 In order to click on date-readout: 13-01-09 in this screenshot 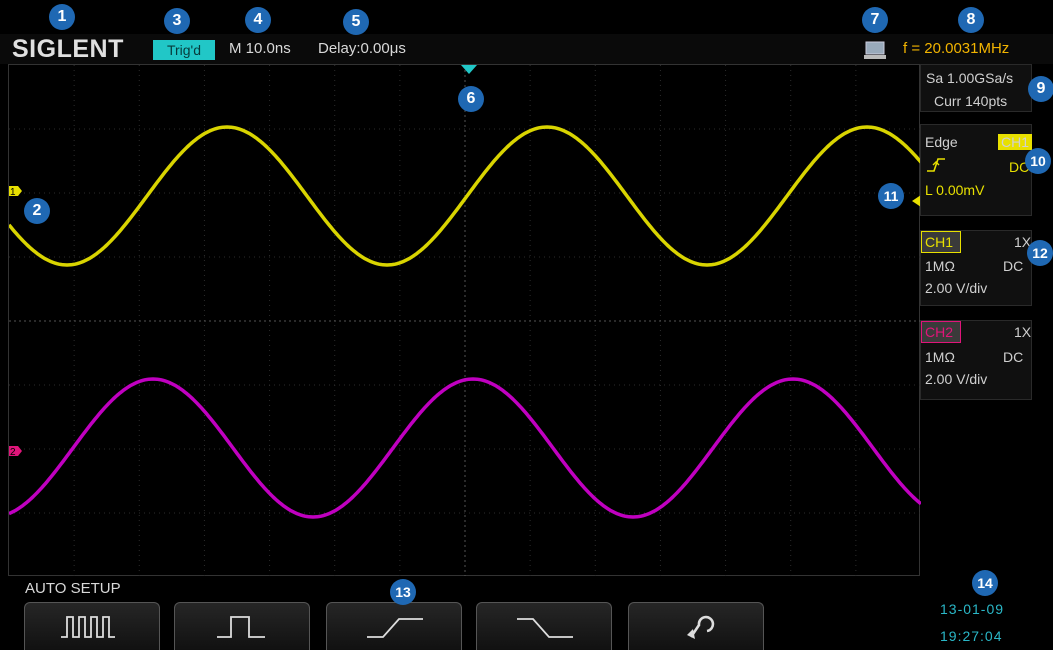, I will do `click(972, 609)`.